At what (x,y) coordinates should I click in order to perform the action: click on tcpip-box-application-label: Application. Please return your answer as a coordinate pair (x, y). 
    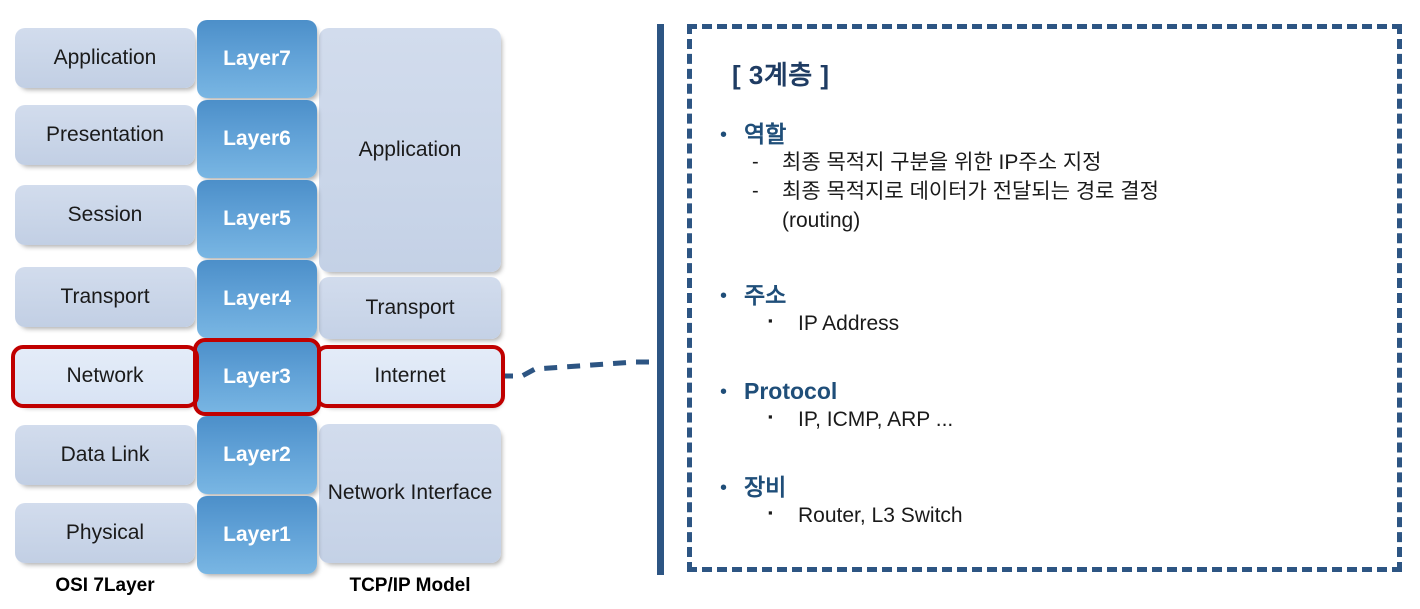
    Looking at the image, I should click on (410, 149).